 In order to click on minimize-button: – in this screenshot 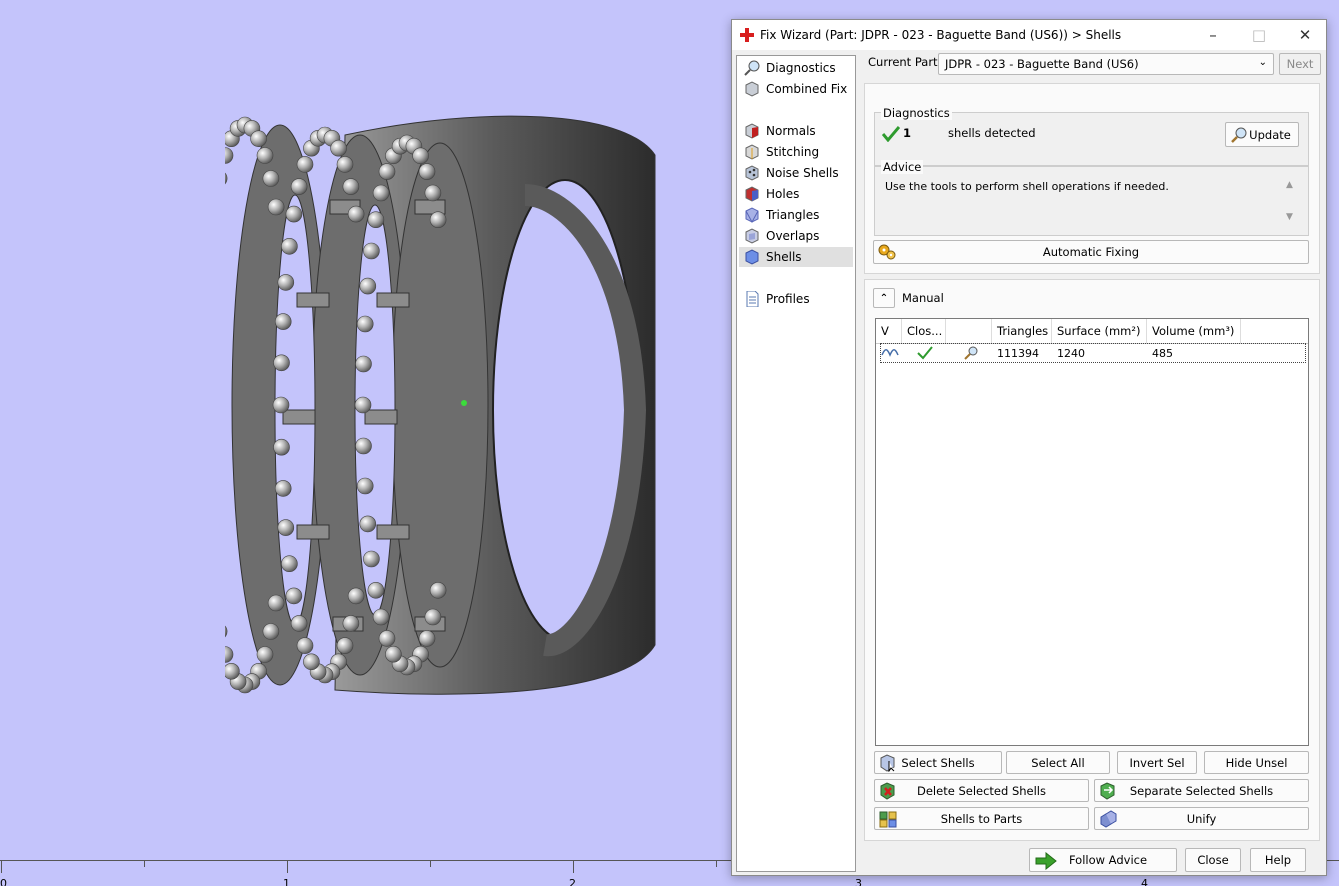, I will do `click(1213, 35)`.